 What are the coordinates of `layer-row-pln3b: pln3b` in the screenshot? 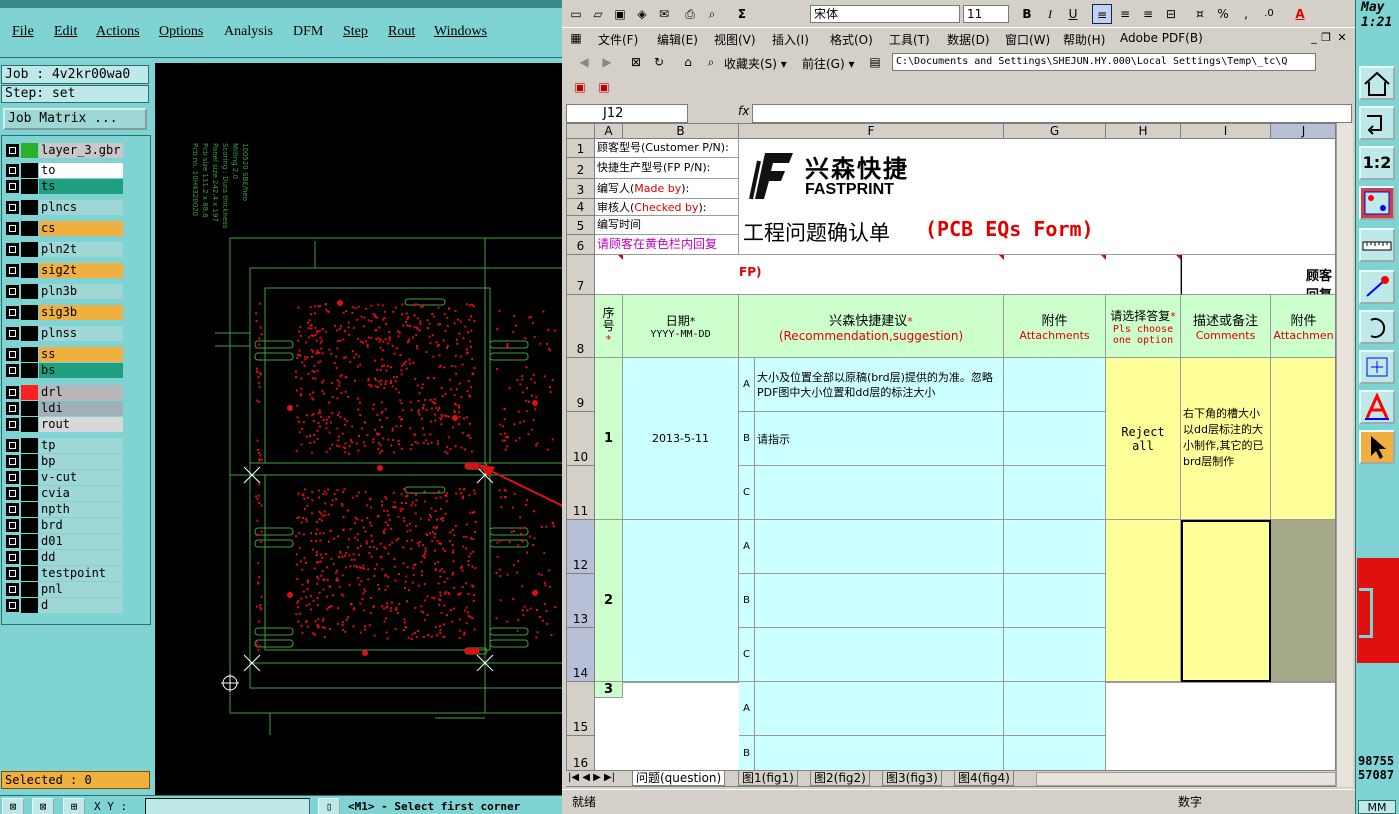 It's located at (64, 291).